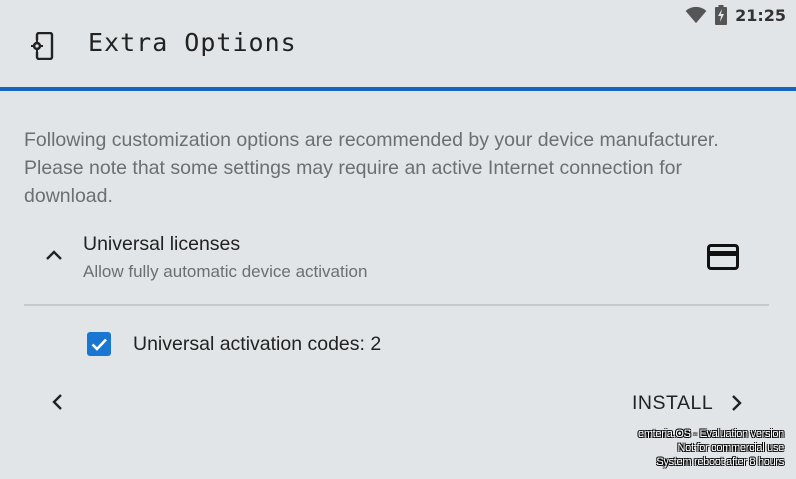  I want to click on chevron-right-icon, so click(737, 403).